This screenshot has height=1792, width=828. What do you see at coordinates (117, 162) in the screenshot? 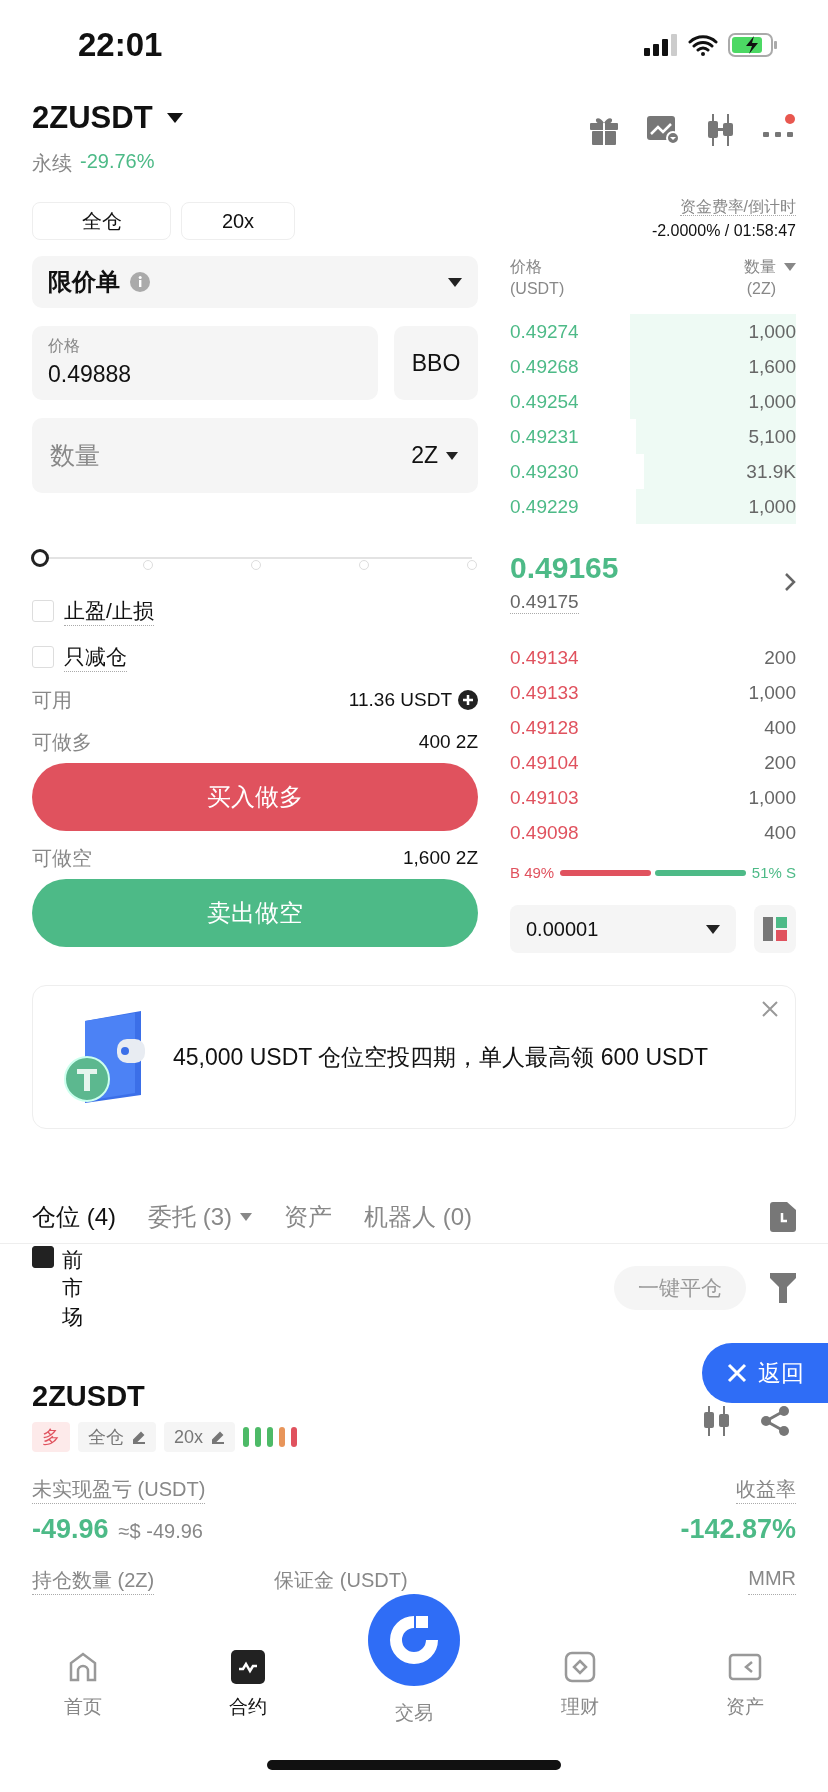
I see `price-change: -29.76%` at bounding box center [117, 162].